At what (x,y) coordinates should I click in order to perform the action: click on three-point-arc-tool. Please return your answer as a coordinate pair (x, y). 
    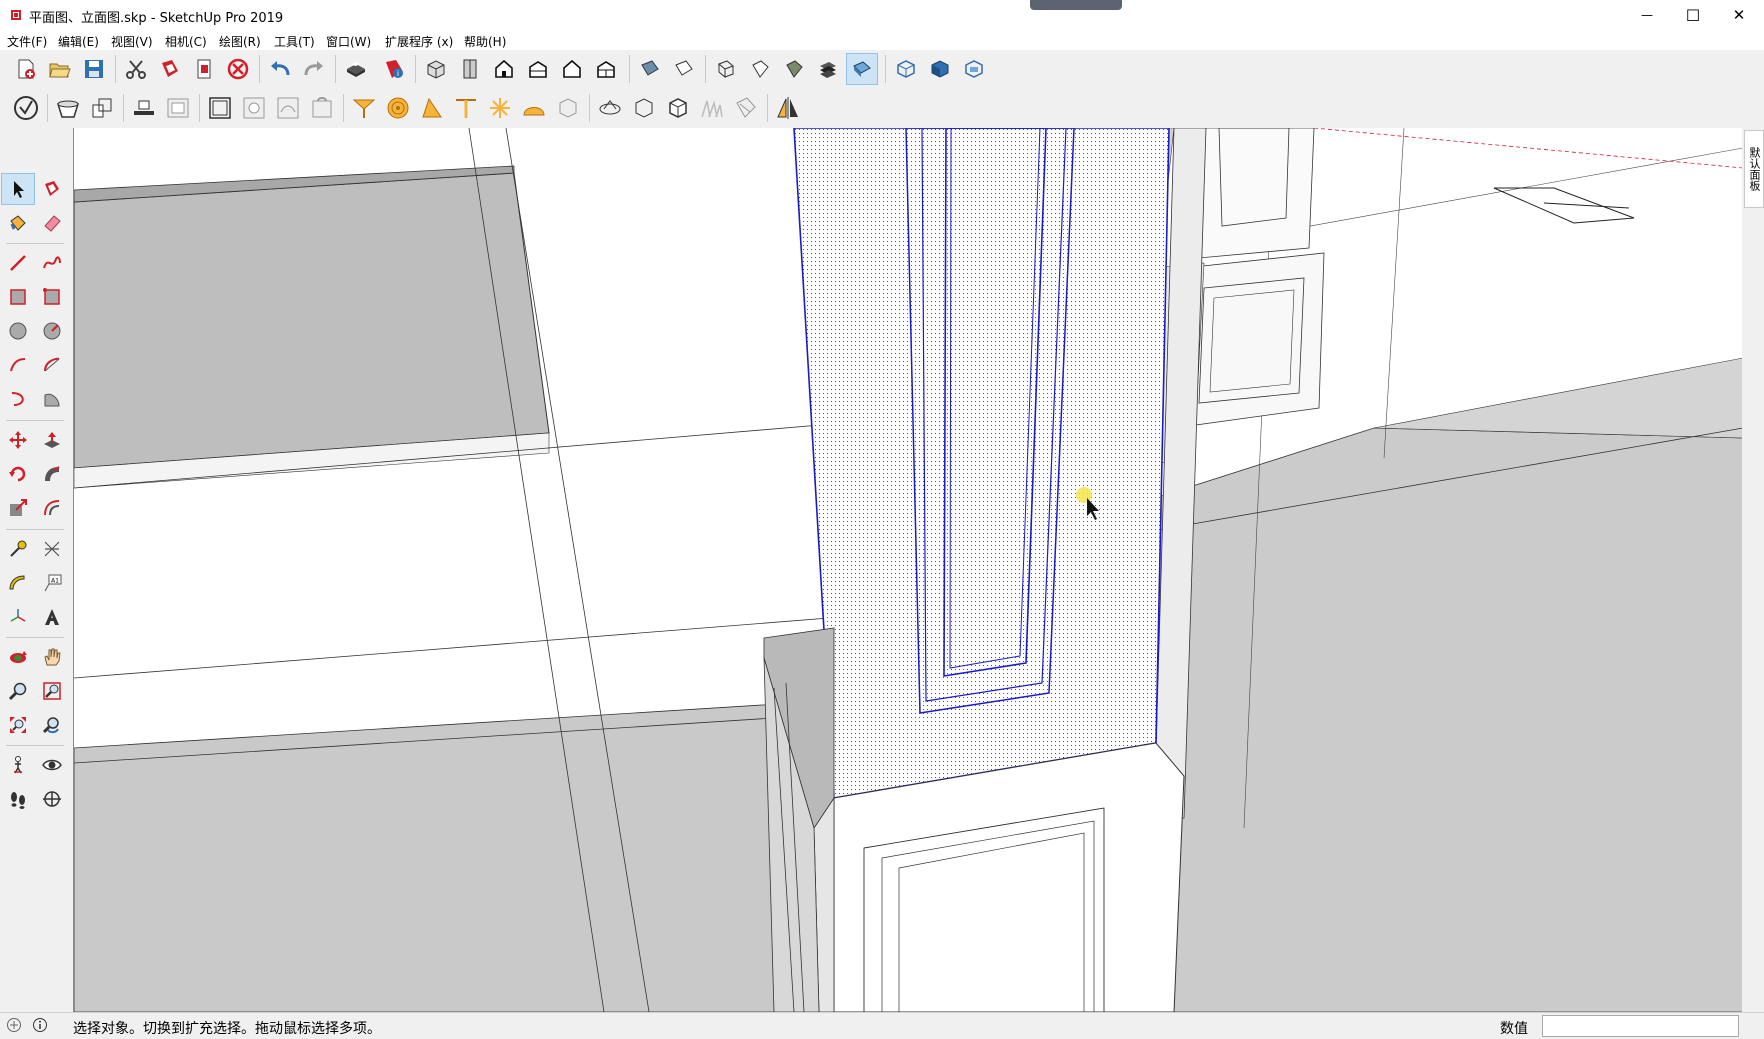
    Looking at the image, I should click on (18, 399).